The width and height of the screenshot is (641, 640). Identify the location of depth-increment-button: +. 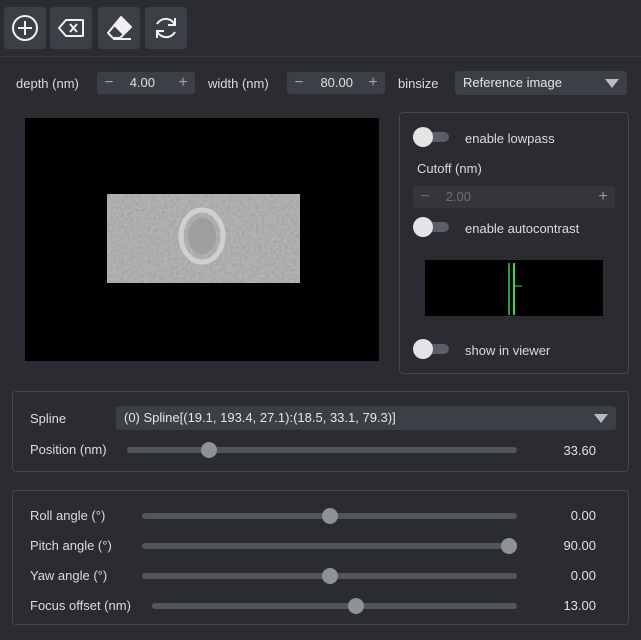
(183, 83).